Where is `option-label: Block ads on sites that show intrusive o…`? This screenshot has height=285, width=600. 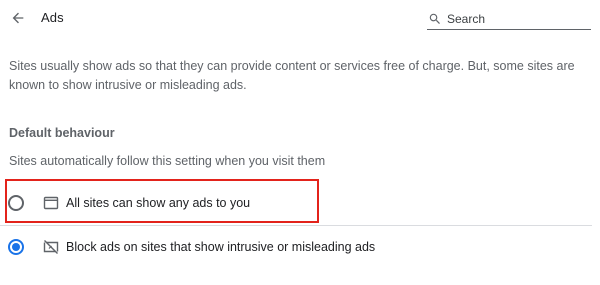
option-label: Block ads on sites that show intrusive o… is located at coordinates (221, 247).